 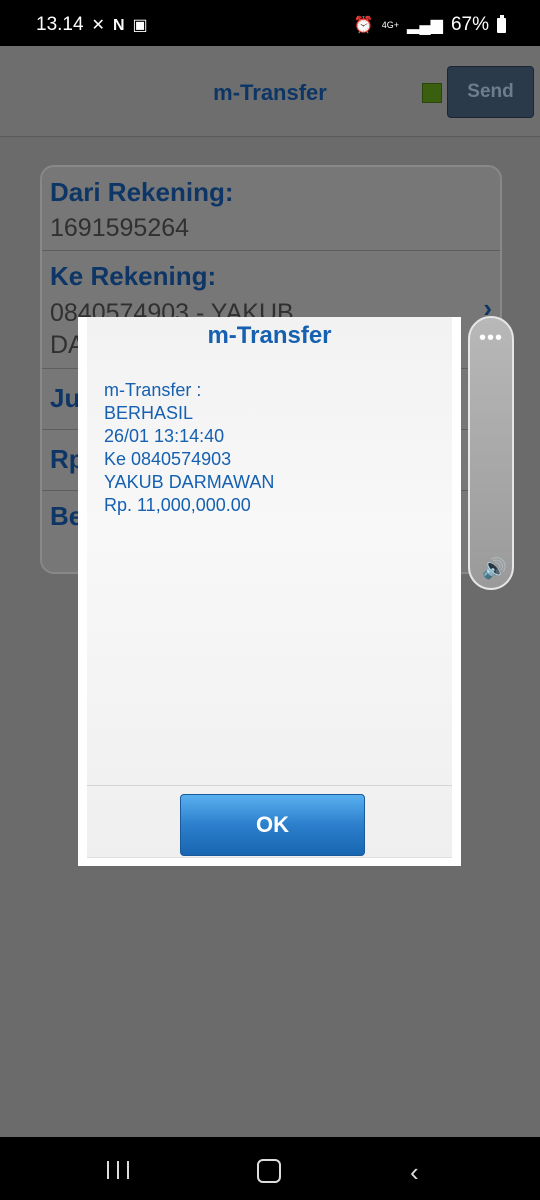 I want to click on message-line: 26/01 13:14:40, so click(x=164, y=436).